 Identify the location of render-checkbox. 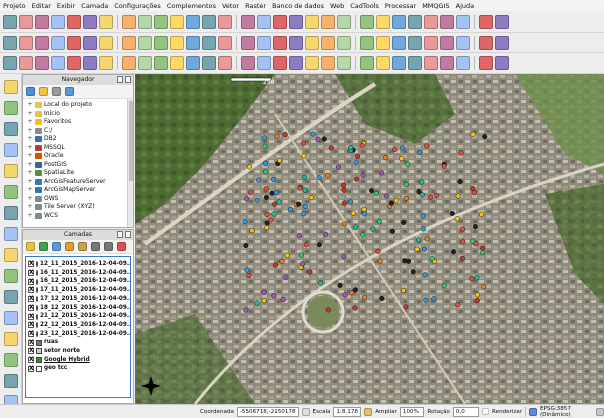
(485, 411).